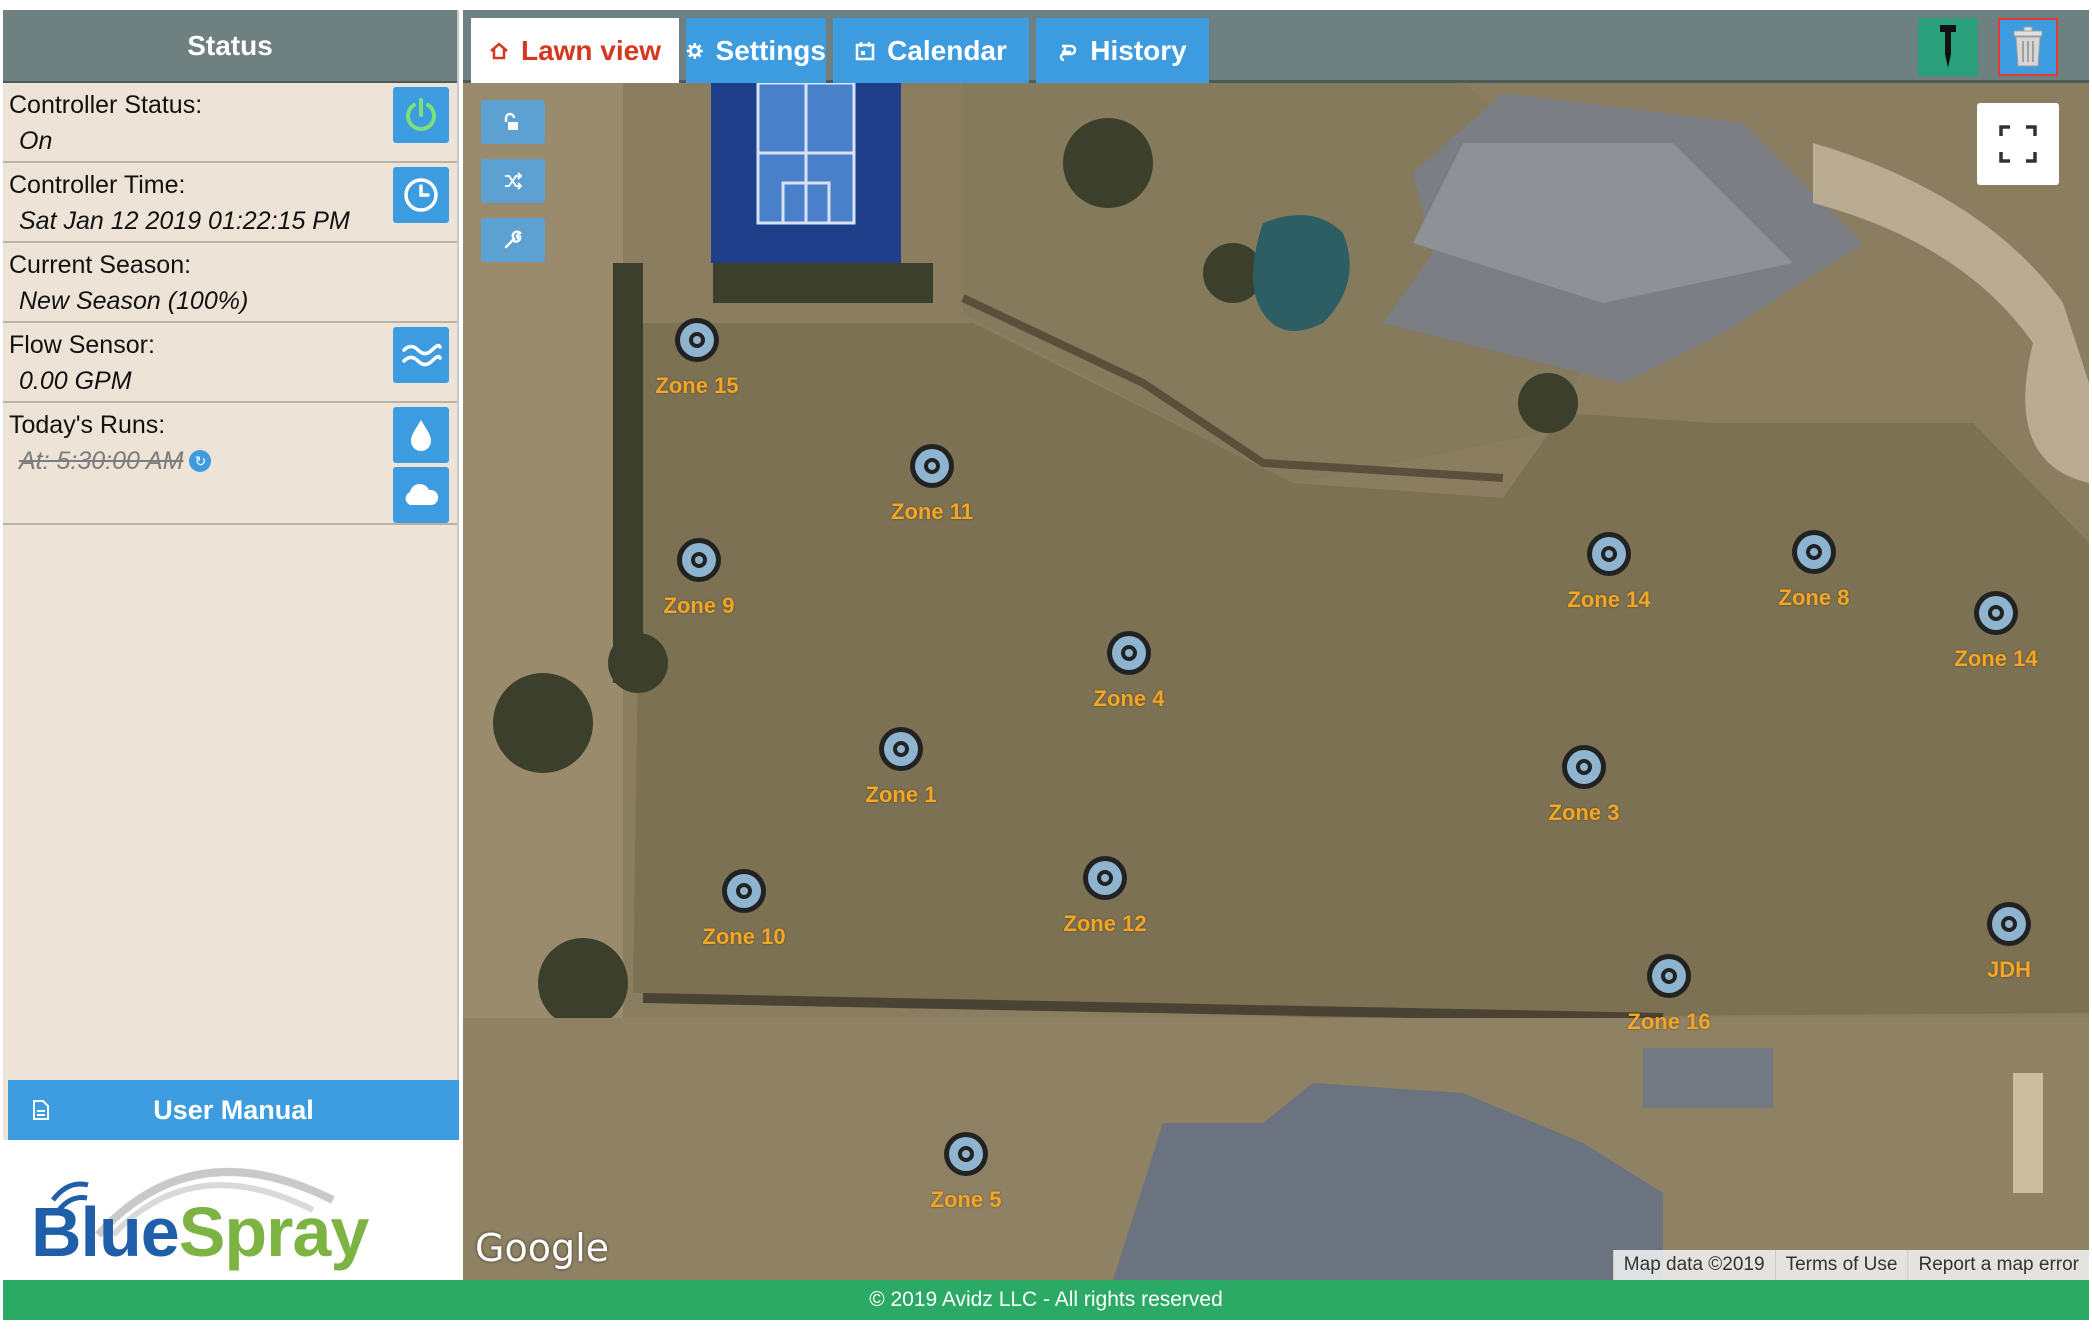  Describe the element at coordinates (41, 1110) in the screenshot. I see `document-icon` at that location.